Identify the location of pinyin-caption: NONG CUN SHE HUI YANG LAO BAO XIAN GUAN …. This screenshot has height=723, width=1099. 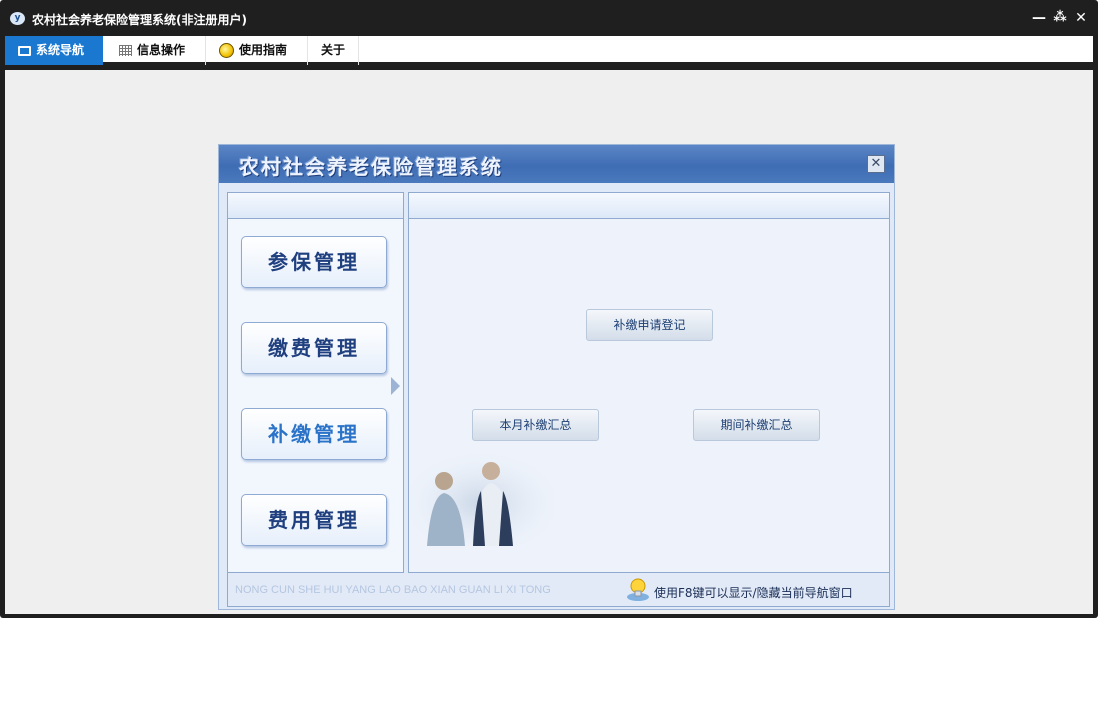
(393, 590).